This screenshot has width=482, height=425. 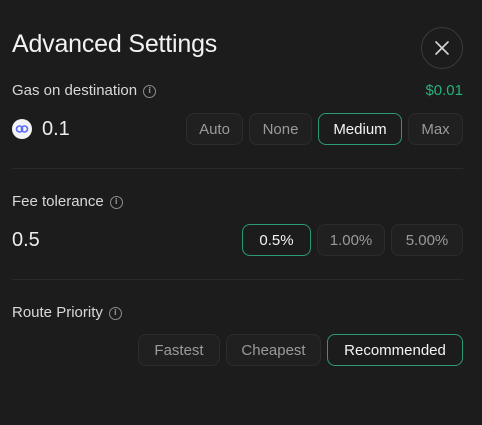 What do you see at coordinates (427, 240) in the screenshot?
I see `fee-option-5: 5.00%` at bounding box center [427, 240].